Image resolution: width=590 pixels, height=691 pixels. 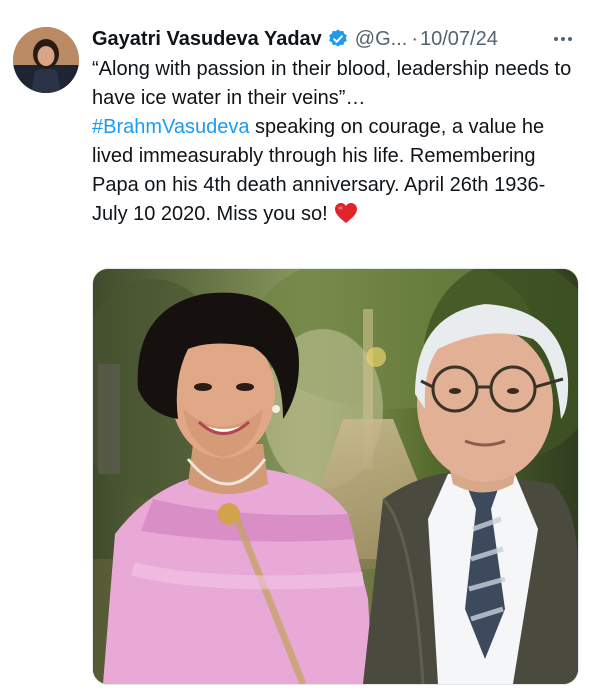 I want to click on hashtag-link: #BrahmVasudeva, so click(x=171, y=127).